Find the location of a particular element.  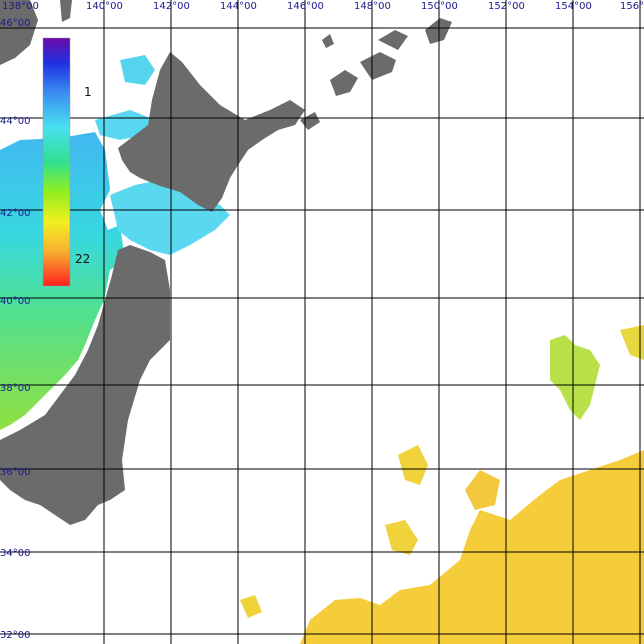

lon-label-146: 146°00 is located at coordinates (305, 6).